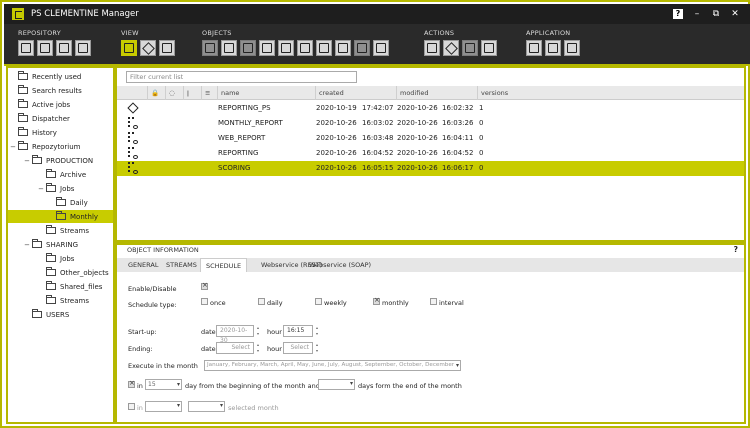 The image size is (750, 428). What do you see at coordinates (735, 14) in the screenshot?
I see `close-button: ✕` at bounding box center [735, 14].